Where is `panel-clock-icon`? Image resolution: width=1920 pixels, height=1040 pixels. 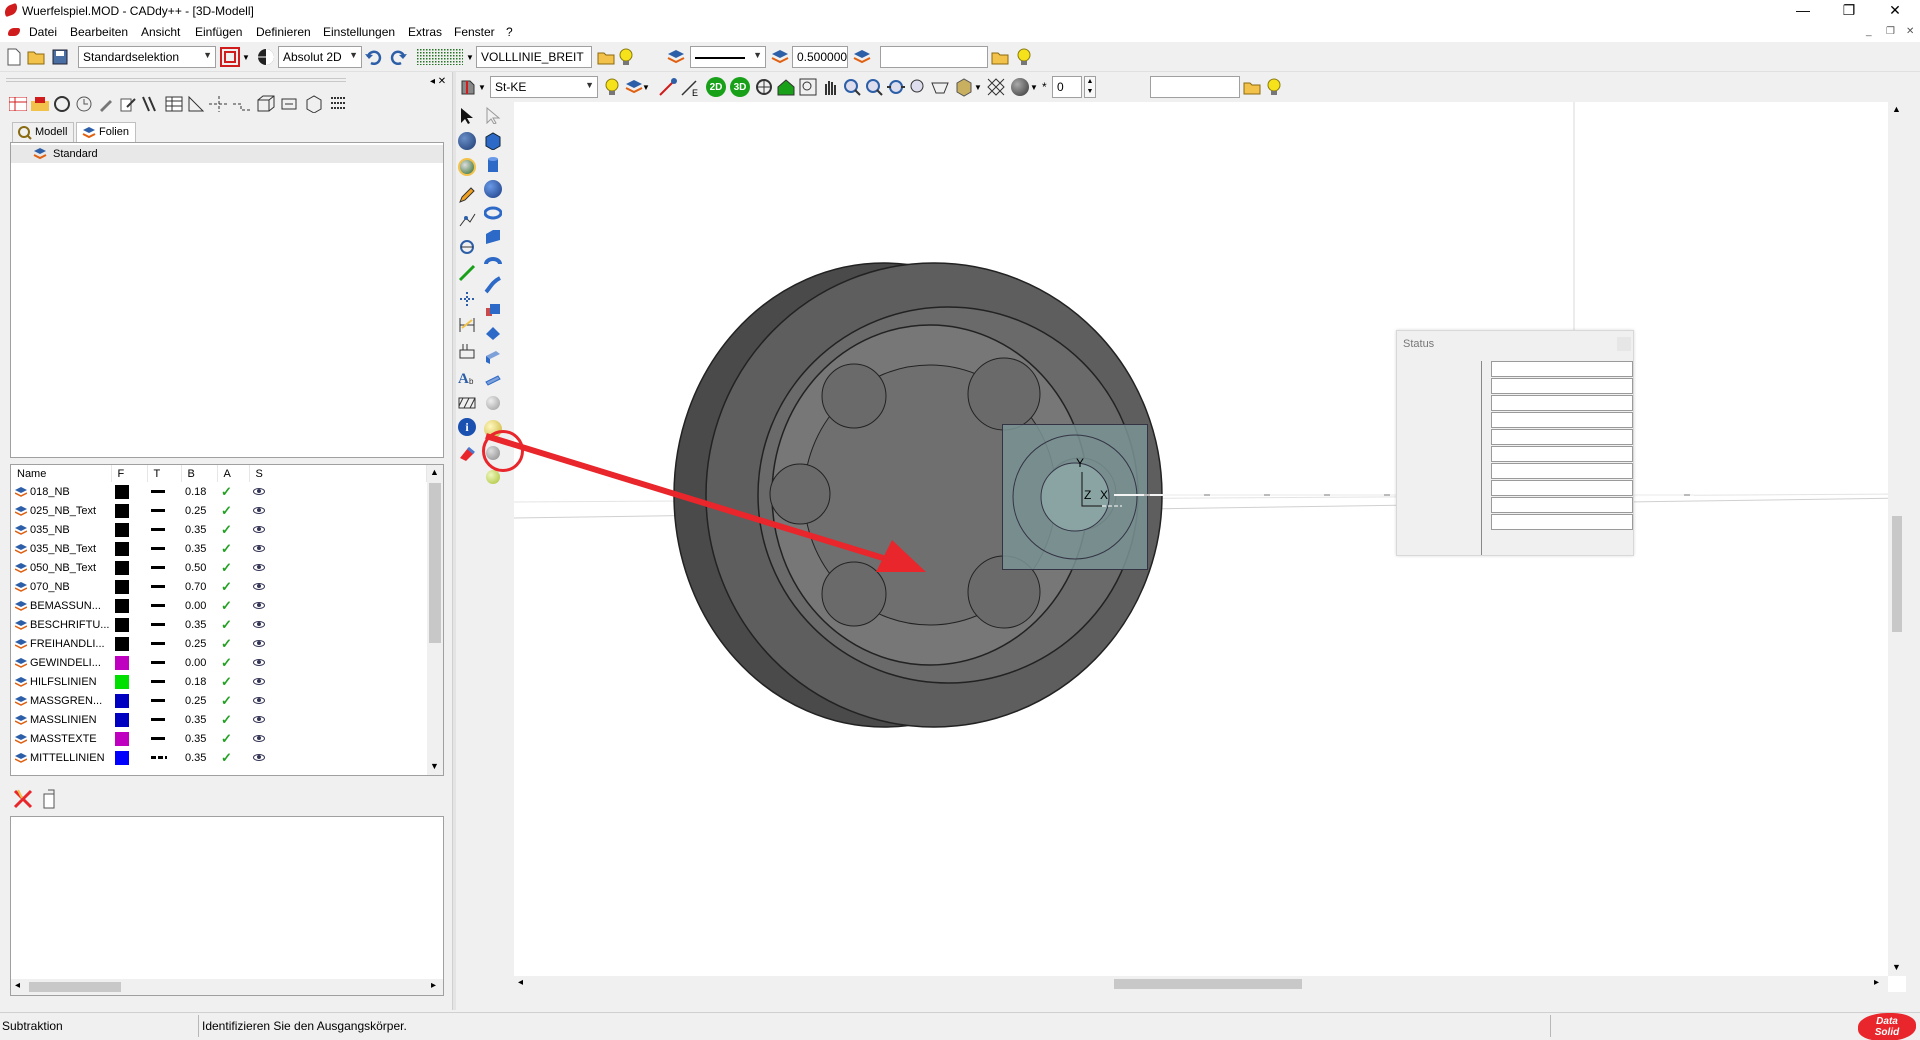
panel-clock-icon is located at coordinates (84, 104).